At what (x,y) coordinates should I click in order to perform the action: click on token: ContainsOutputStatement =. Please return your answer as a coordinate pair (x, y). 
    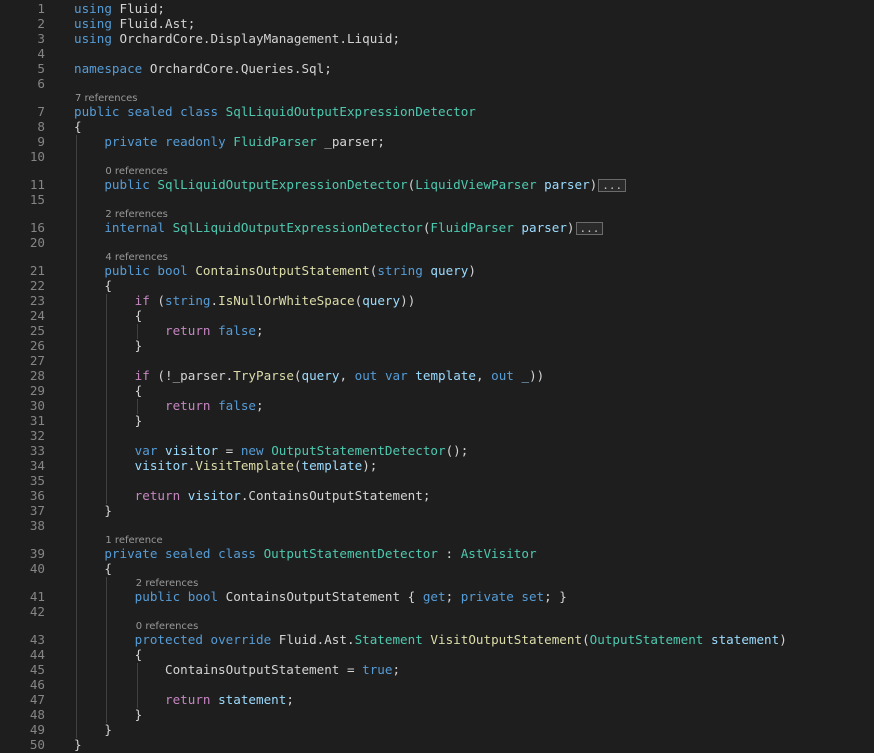
    Looking at the image, I should click on (218, 669).